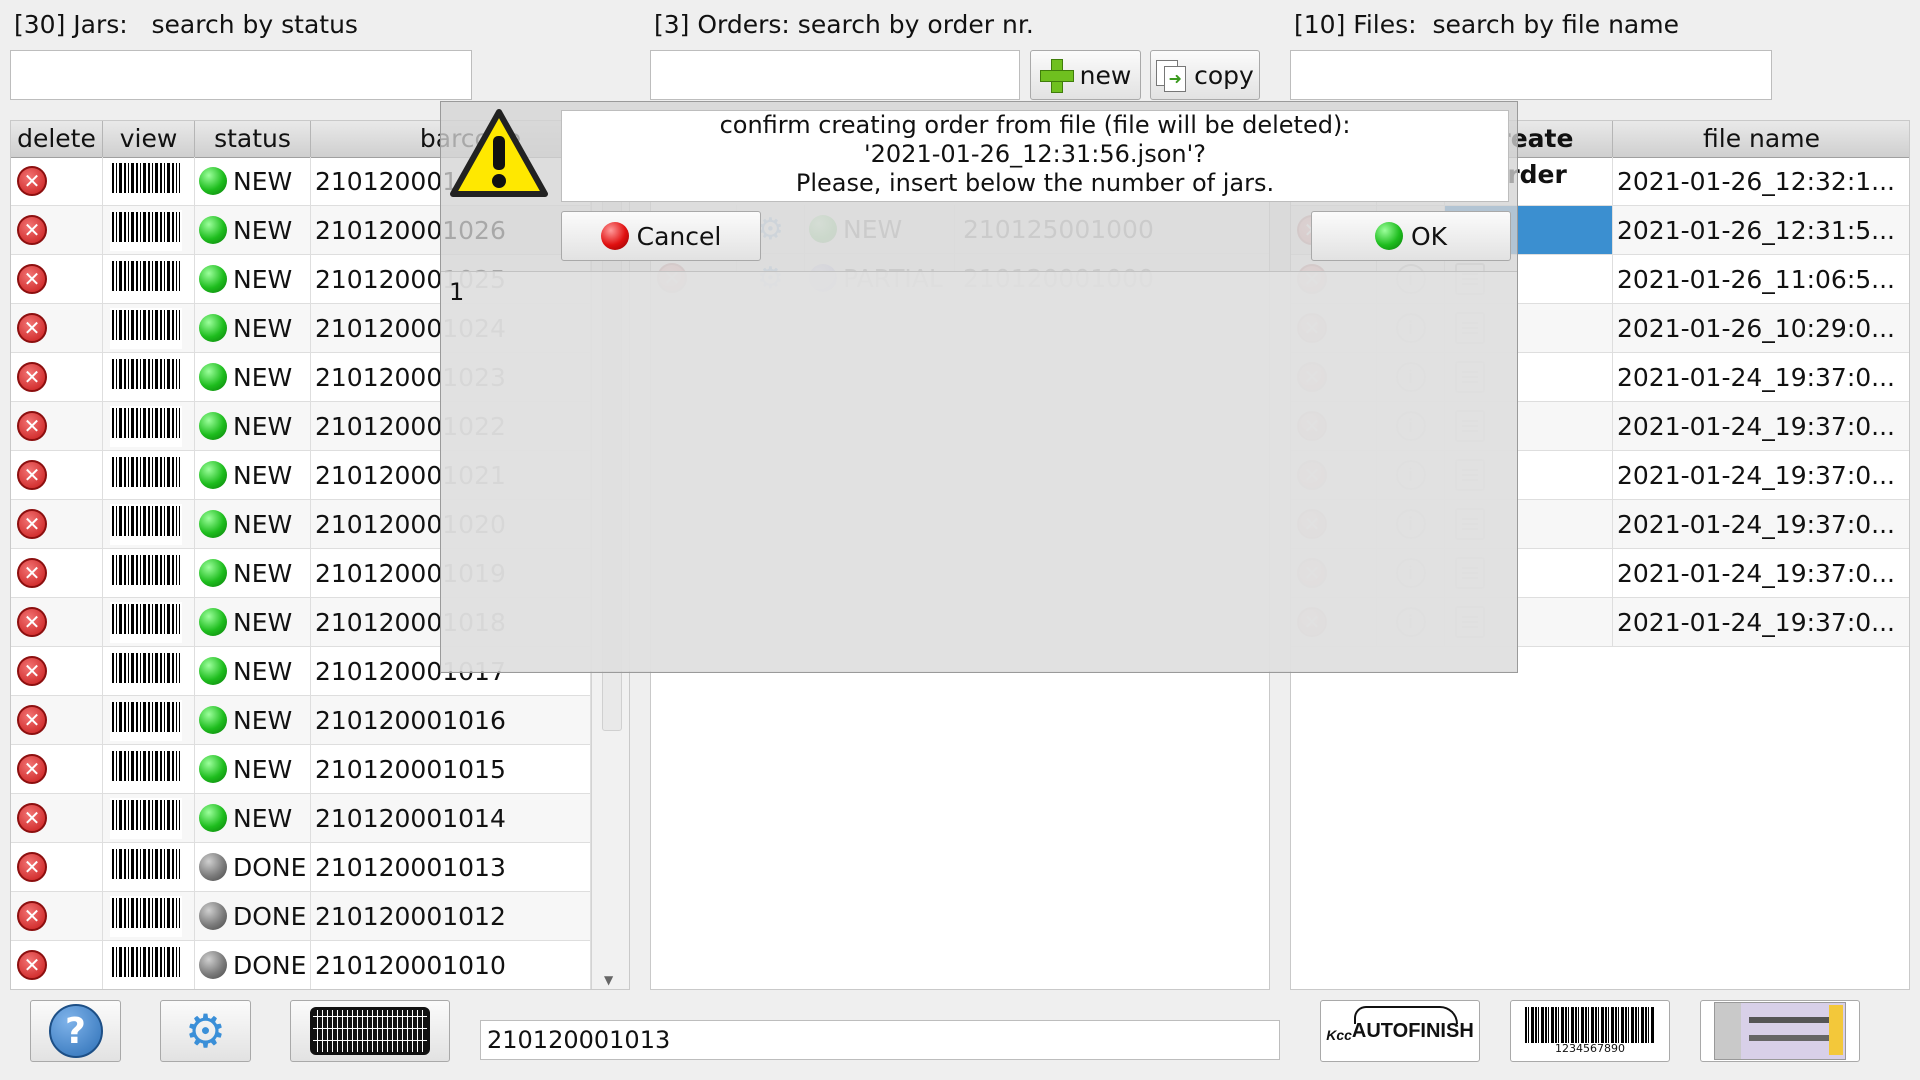  I want to click on jars-search-input, so click(241, 75).